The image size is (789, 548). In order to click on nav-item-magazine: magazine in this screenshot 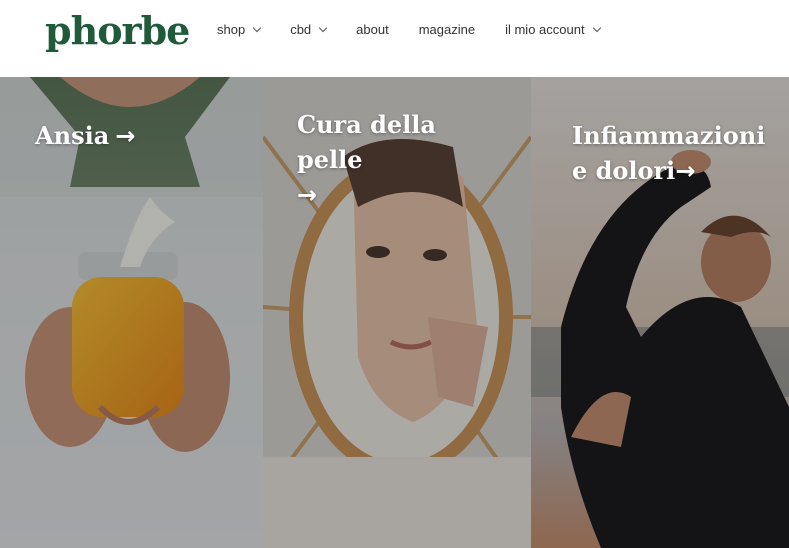, I will do `click(447, 29)`.